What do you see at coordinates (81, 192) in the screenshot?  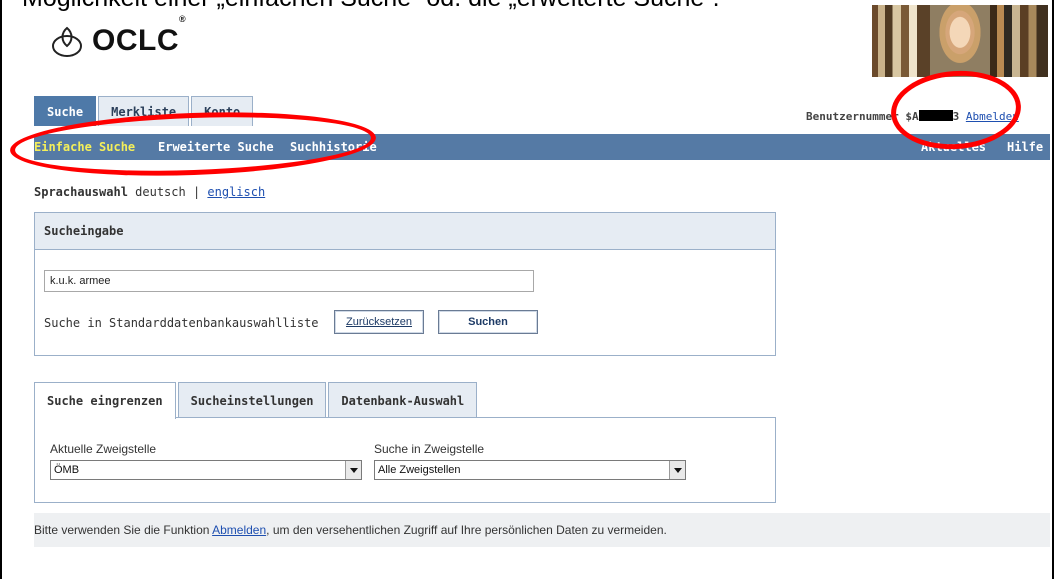 I see `language-label: Sprachauswahl` at bounding box center [81, 192].